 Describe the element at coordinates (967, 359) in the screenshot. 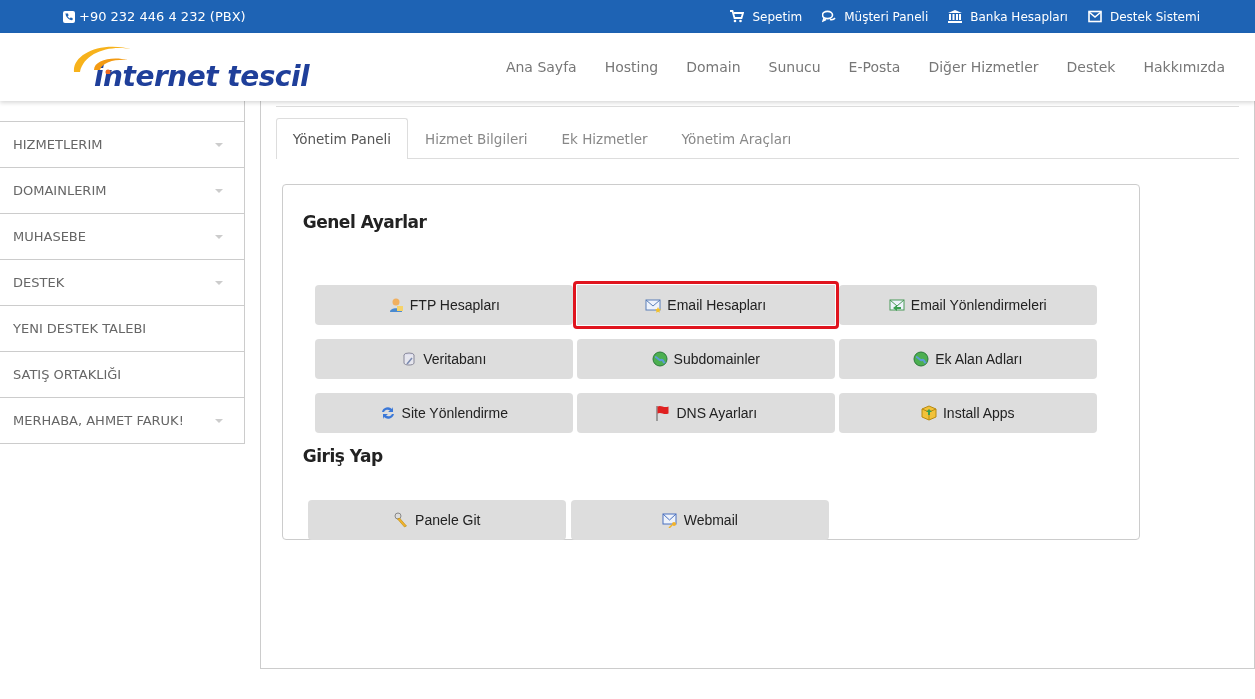

I see `action-button: Ek Alan Adları` at that location.